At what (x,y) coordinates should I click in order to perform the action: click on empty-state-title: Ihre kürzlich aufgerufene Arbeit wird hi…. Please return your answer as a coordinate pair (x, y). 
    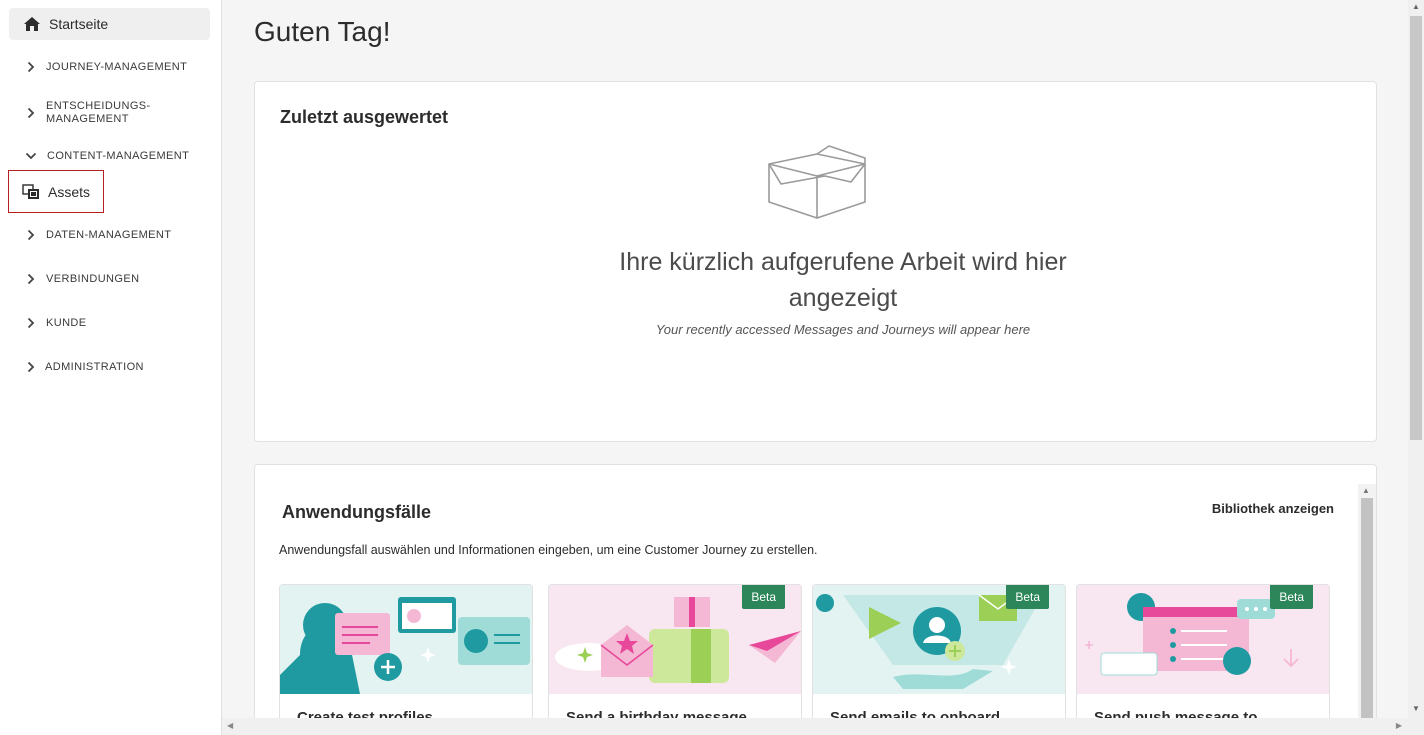
    Looking at the image, I should click on (816, 280).